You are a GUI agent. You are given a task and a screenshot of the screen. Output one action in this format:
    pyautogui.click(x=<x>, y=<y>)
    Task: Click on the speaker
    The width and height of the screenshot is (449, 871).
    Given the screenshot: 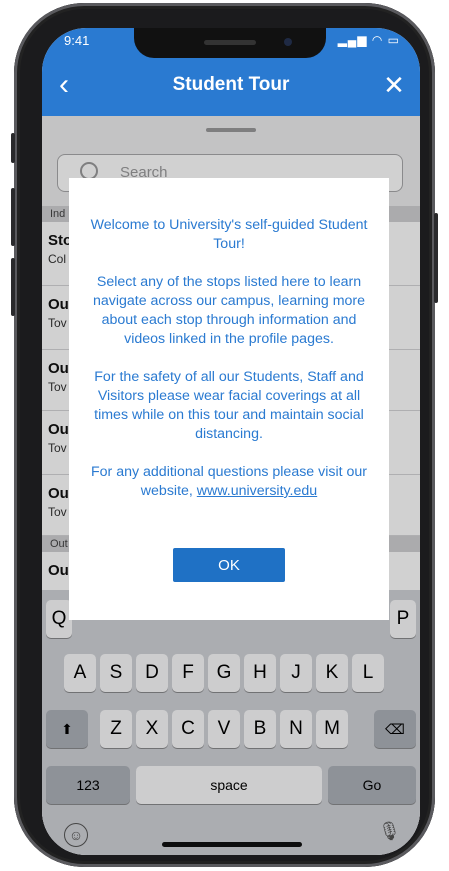 What is the action you would take?
    pyautogui.click(x=230, y=42)
    